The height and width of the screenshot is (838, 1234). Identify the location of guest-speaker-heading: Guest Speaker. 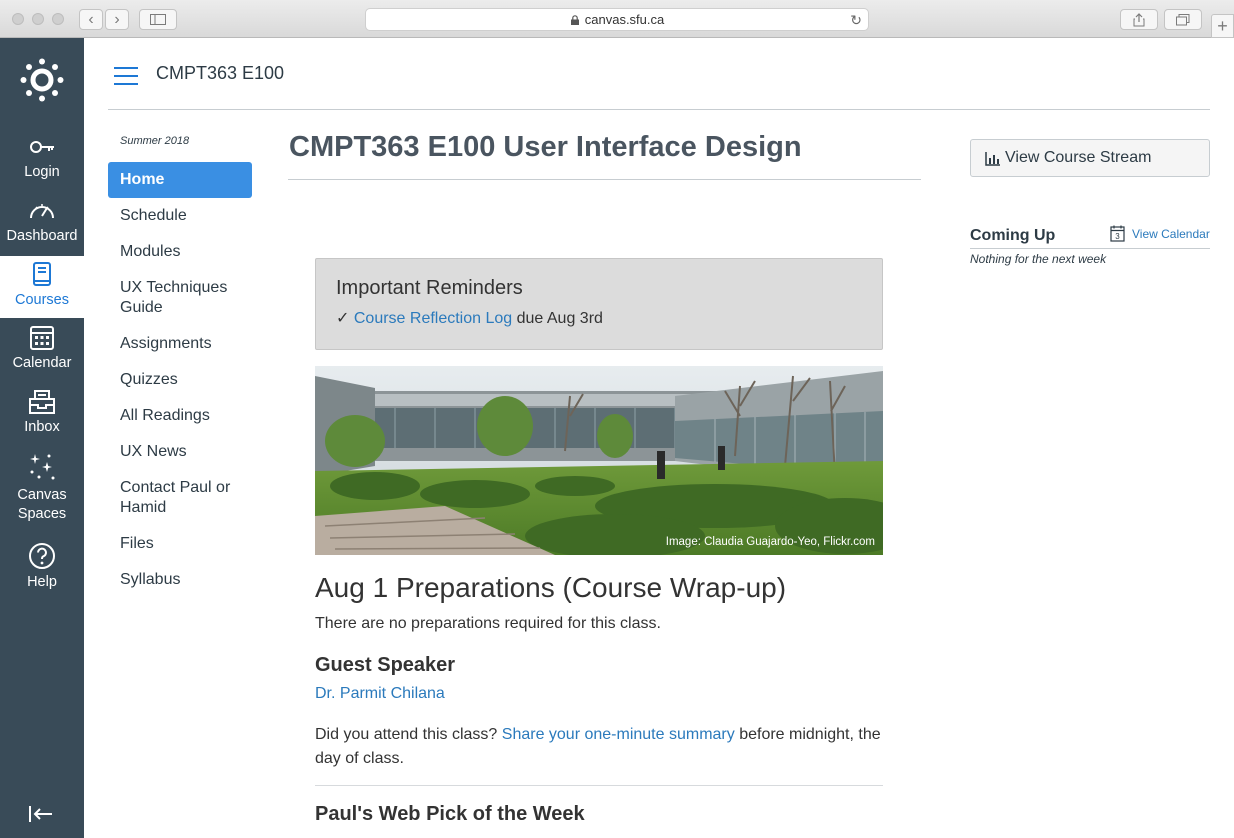
(385, 665).